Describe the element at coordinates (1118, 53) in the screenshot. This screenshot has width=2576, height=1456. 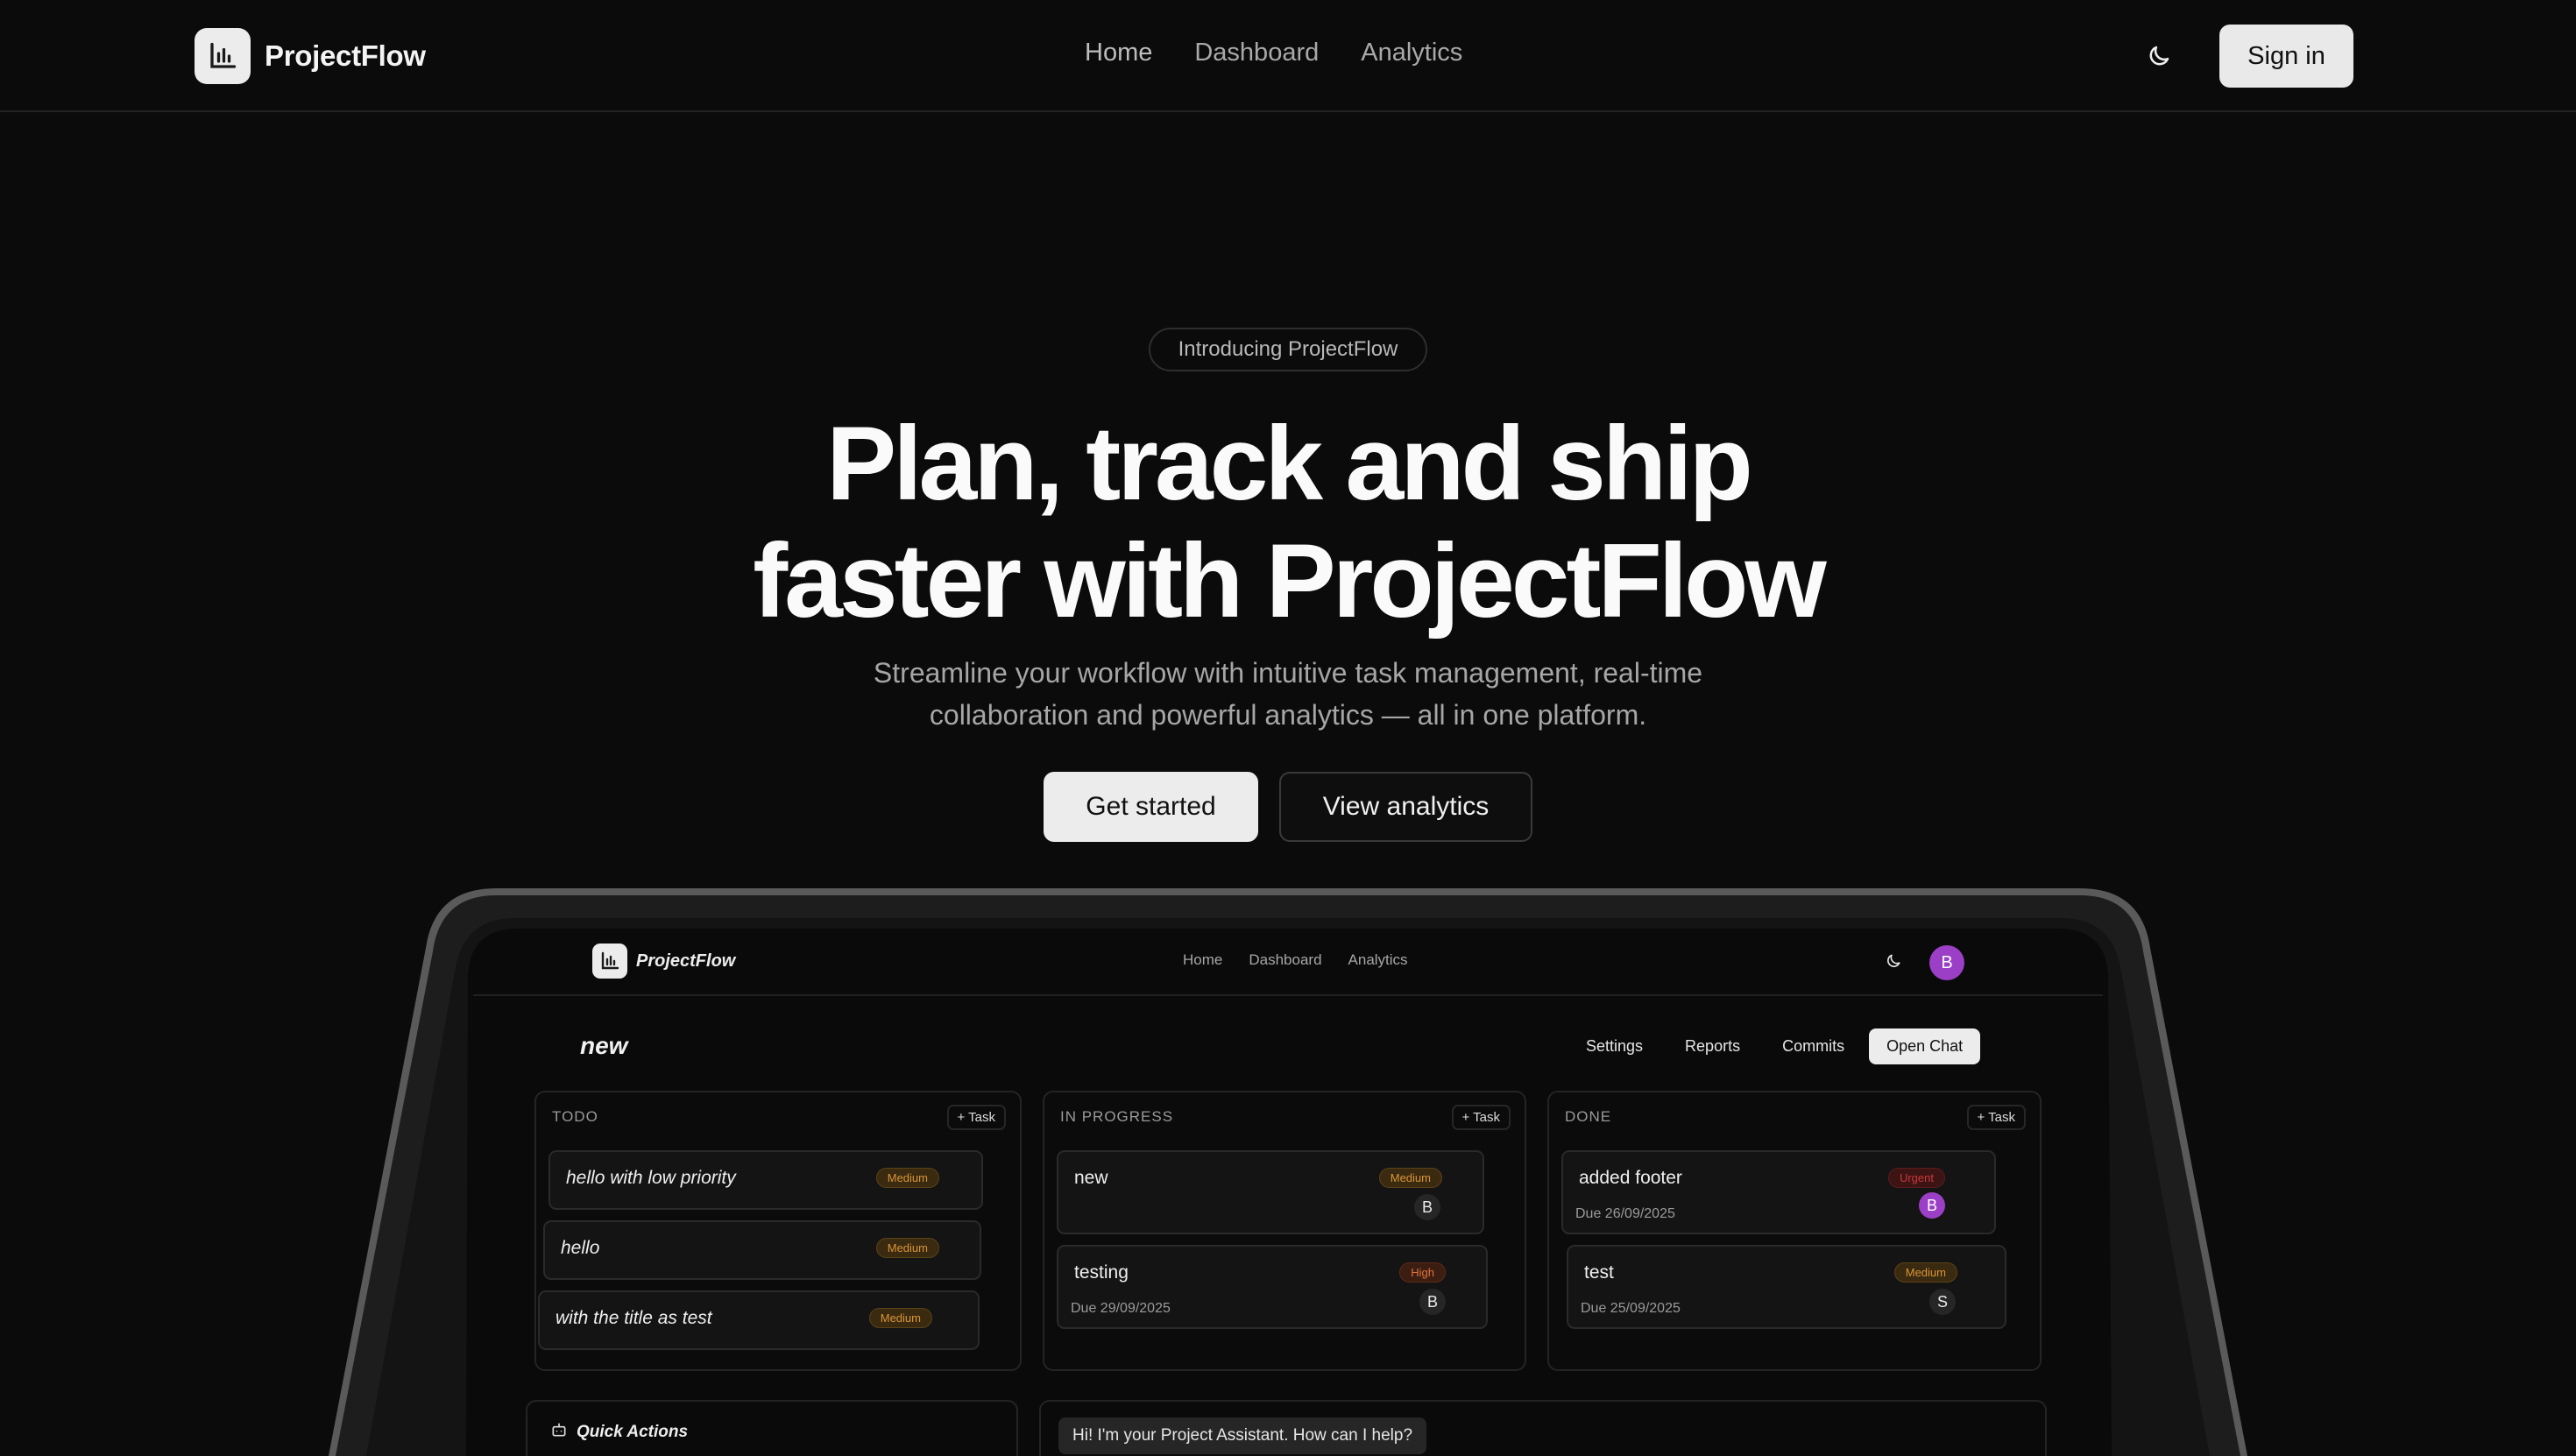
I see `nav-home-link: Home` at that location.